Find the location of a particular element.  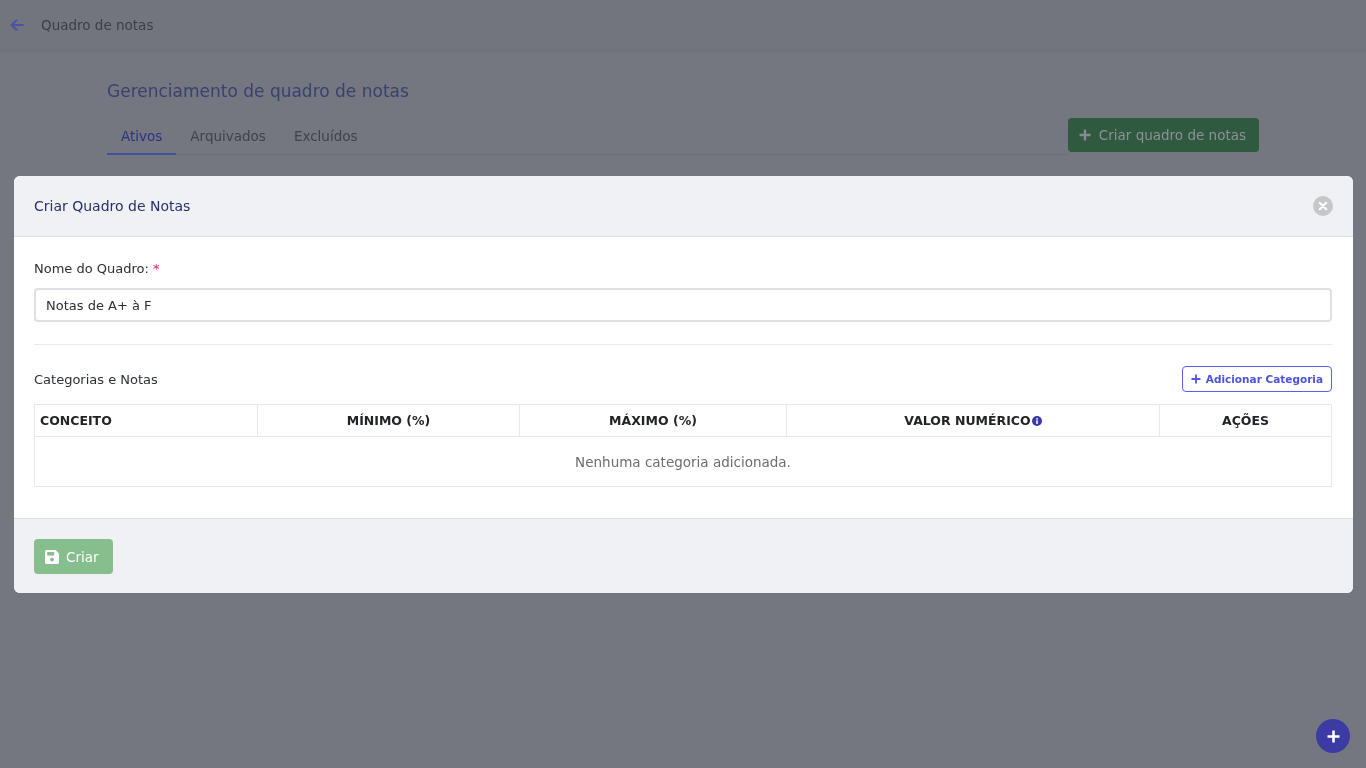

close-button is located at coordinates (1323, 206).